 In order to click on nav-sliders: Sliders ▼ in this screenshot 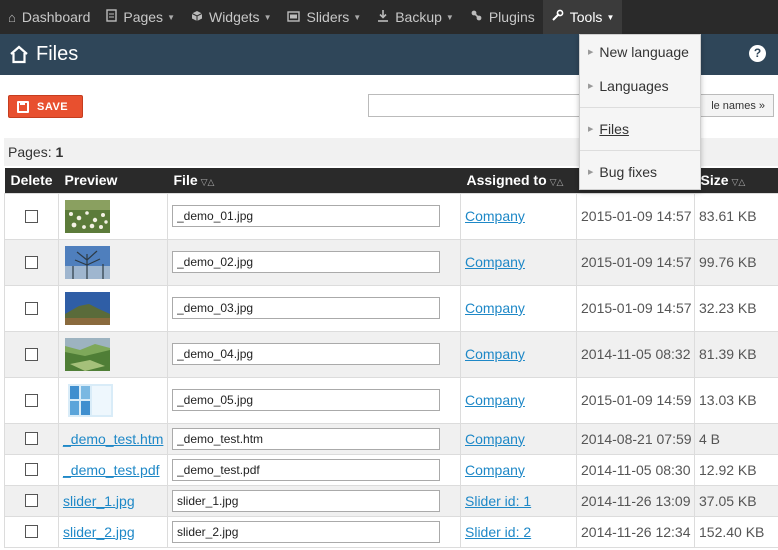, I will do `click(324, 17)`.